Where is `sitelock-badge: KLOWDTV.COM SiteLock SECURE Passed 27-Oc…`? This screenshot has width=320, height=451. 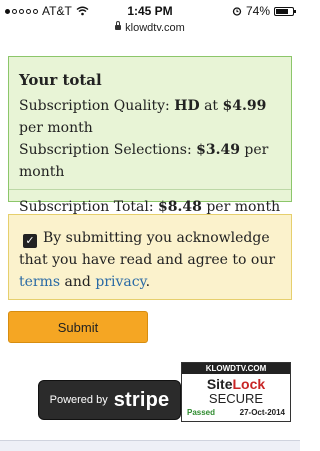 sitelock-badge: KLOWDTV.COM SiteLock SECURE Passed 27-Oc… is located at coordinates (236, 392).